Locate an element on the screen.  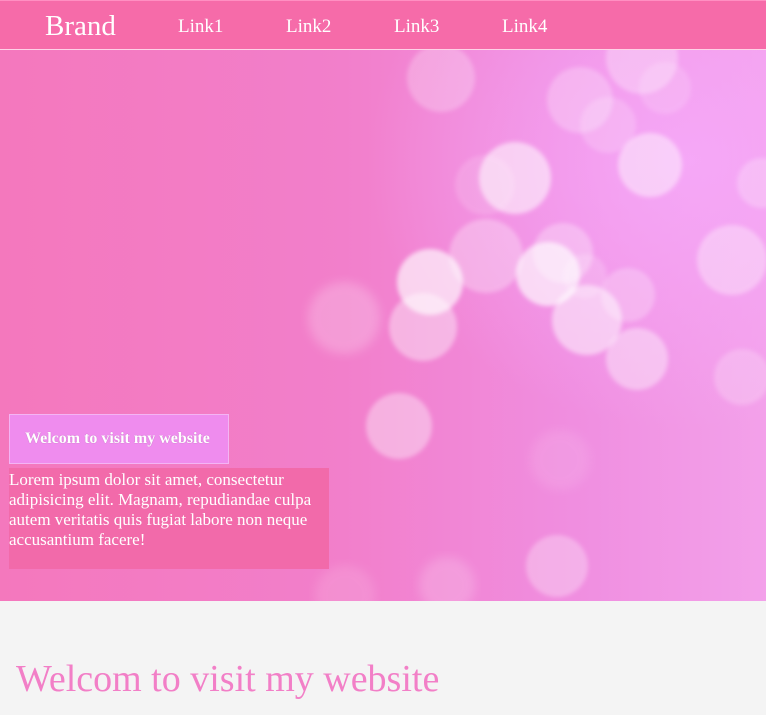
brand-logo-link: Brand is located at coordinates (80, 26).